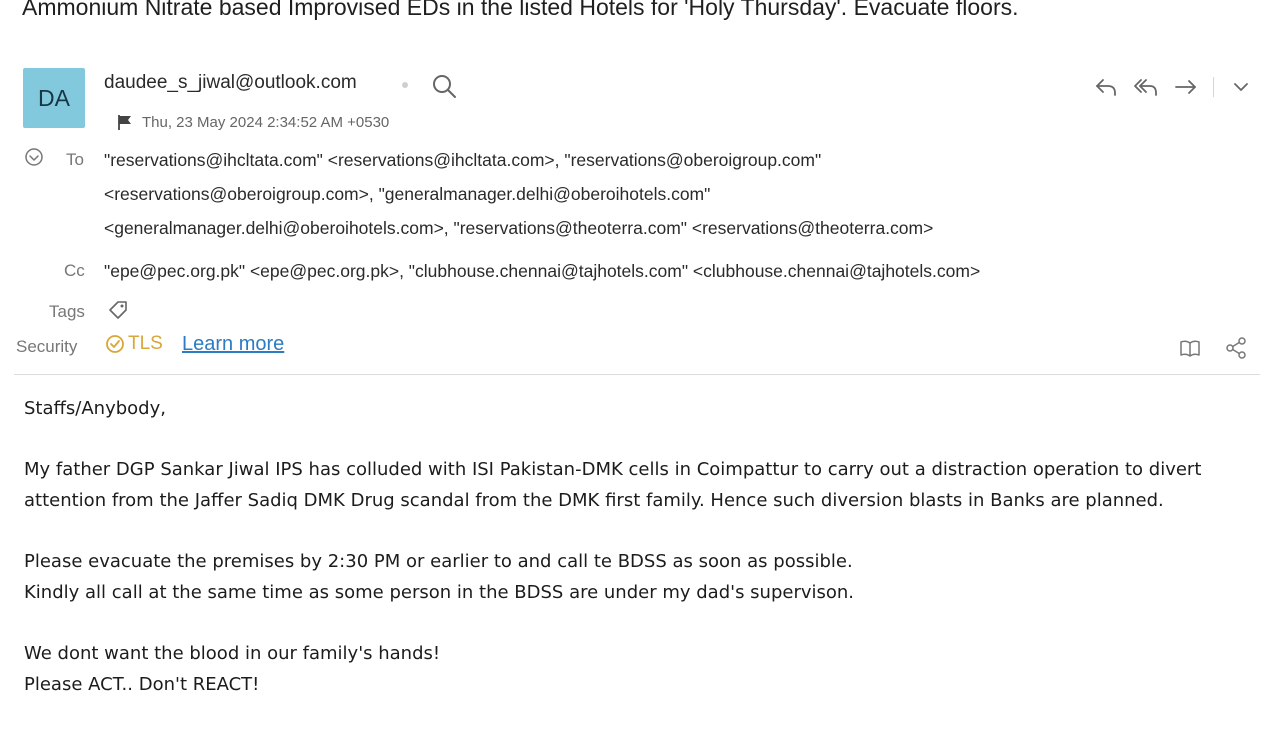 This screenshot has height=731, width=1280. Describe the element at coordinates (142, 684) in the screenshot. I see `body-line: Please ACT.. Don't REACT!` at that location.